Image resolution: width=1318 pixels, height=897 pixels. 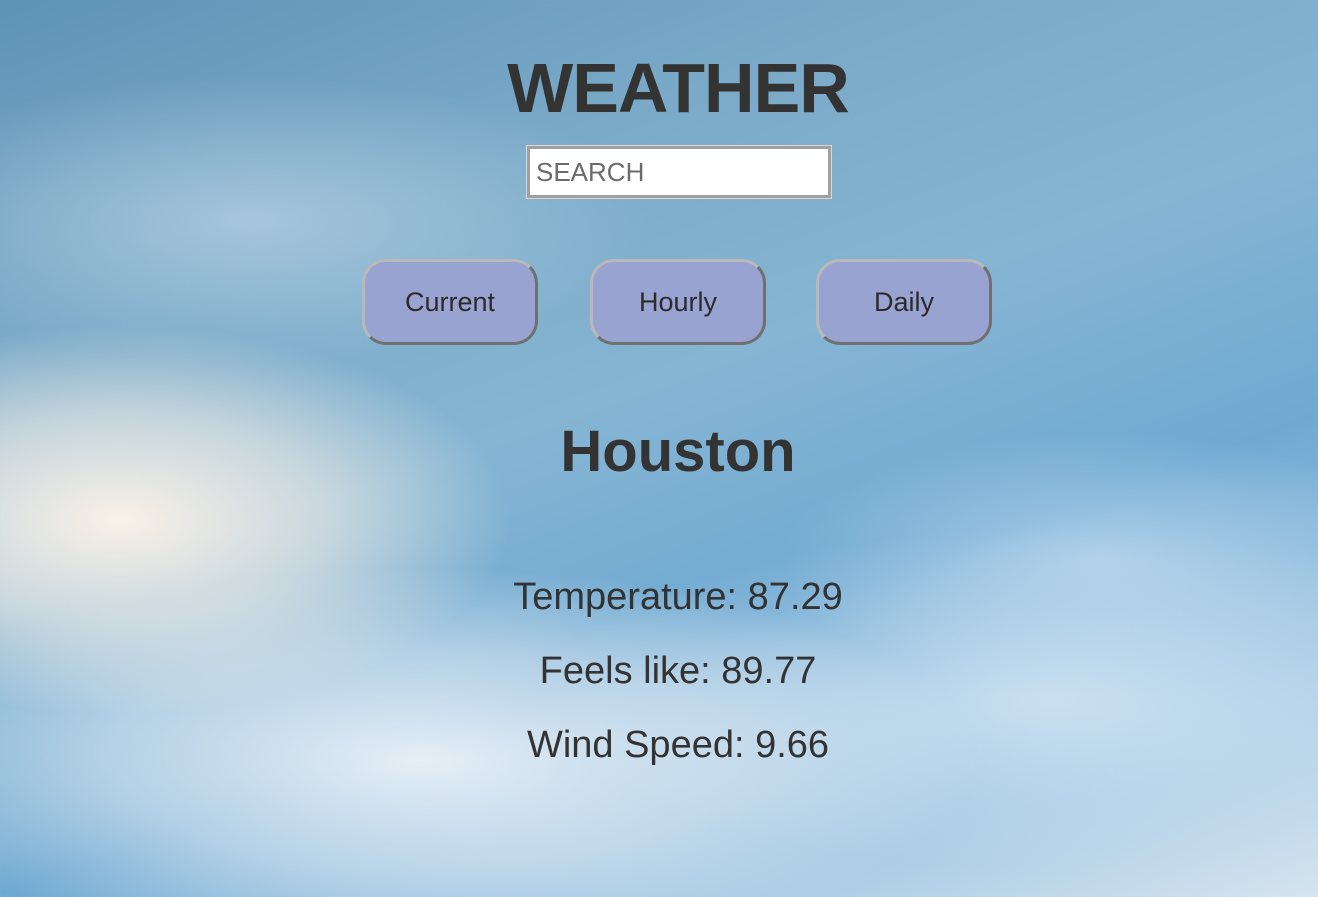 What do you see at coordinates (678, 745) in the screenshot?
I see `wind-speed-value: Wind Speed: 9.66` at bounding box center [678, 745].